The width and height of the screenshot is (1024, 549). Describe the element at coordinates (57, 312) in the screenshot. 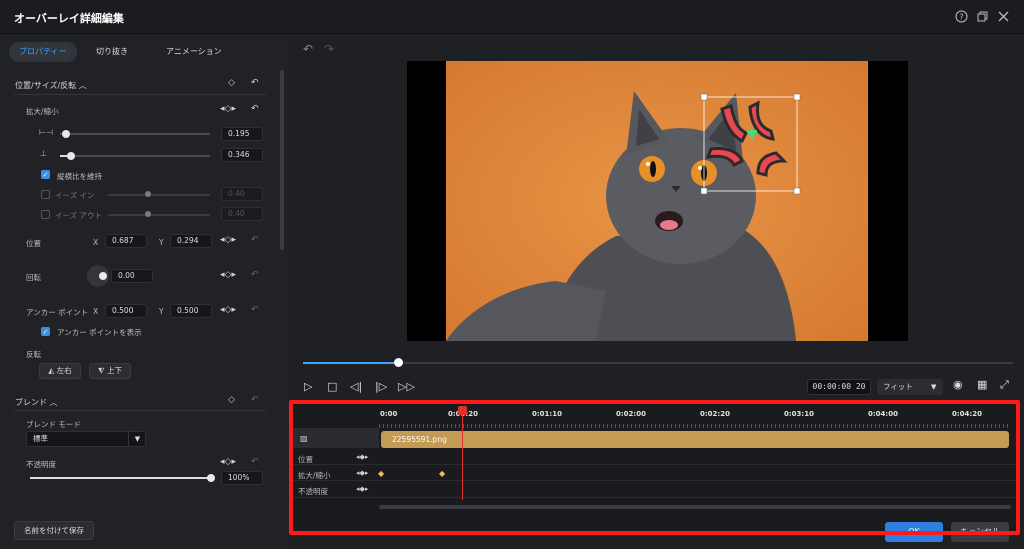

I see `anchor-label: アンカー ポイント` at that location.